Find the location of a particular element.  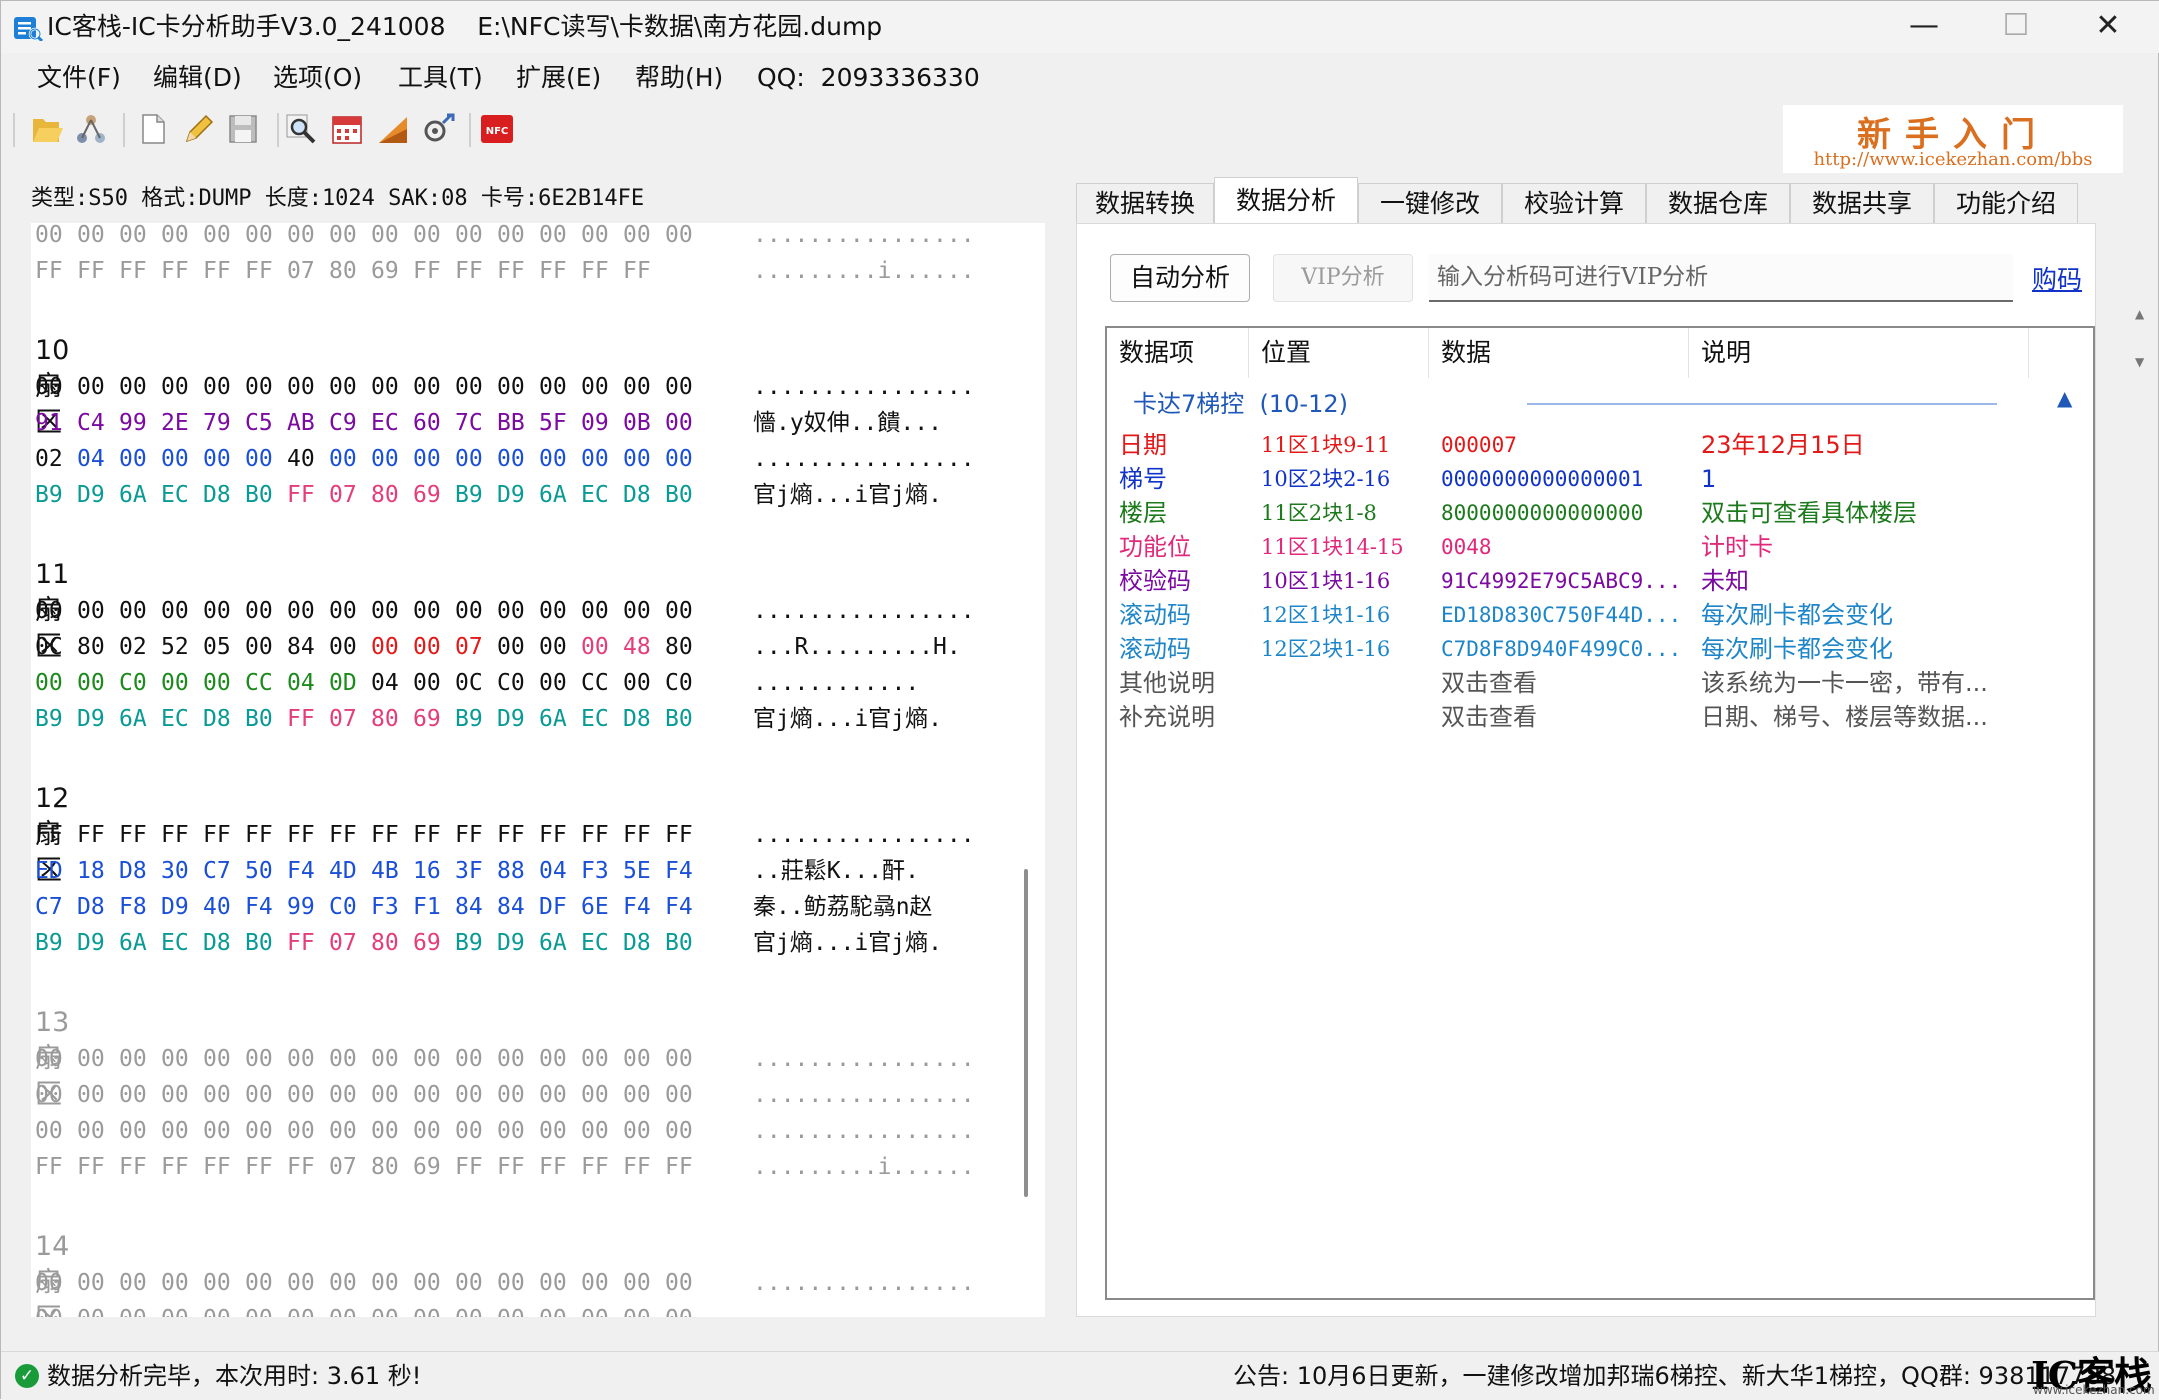

vip-analysis-button: VIP分析 is located at coordinates (1343, 278).